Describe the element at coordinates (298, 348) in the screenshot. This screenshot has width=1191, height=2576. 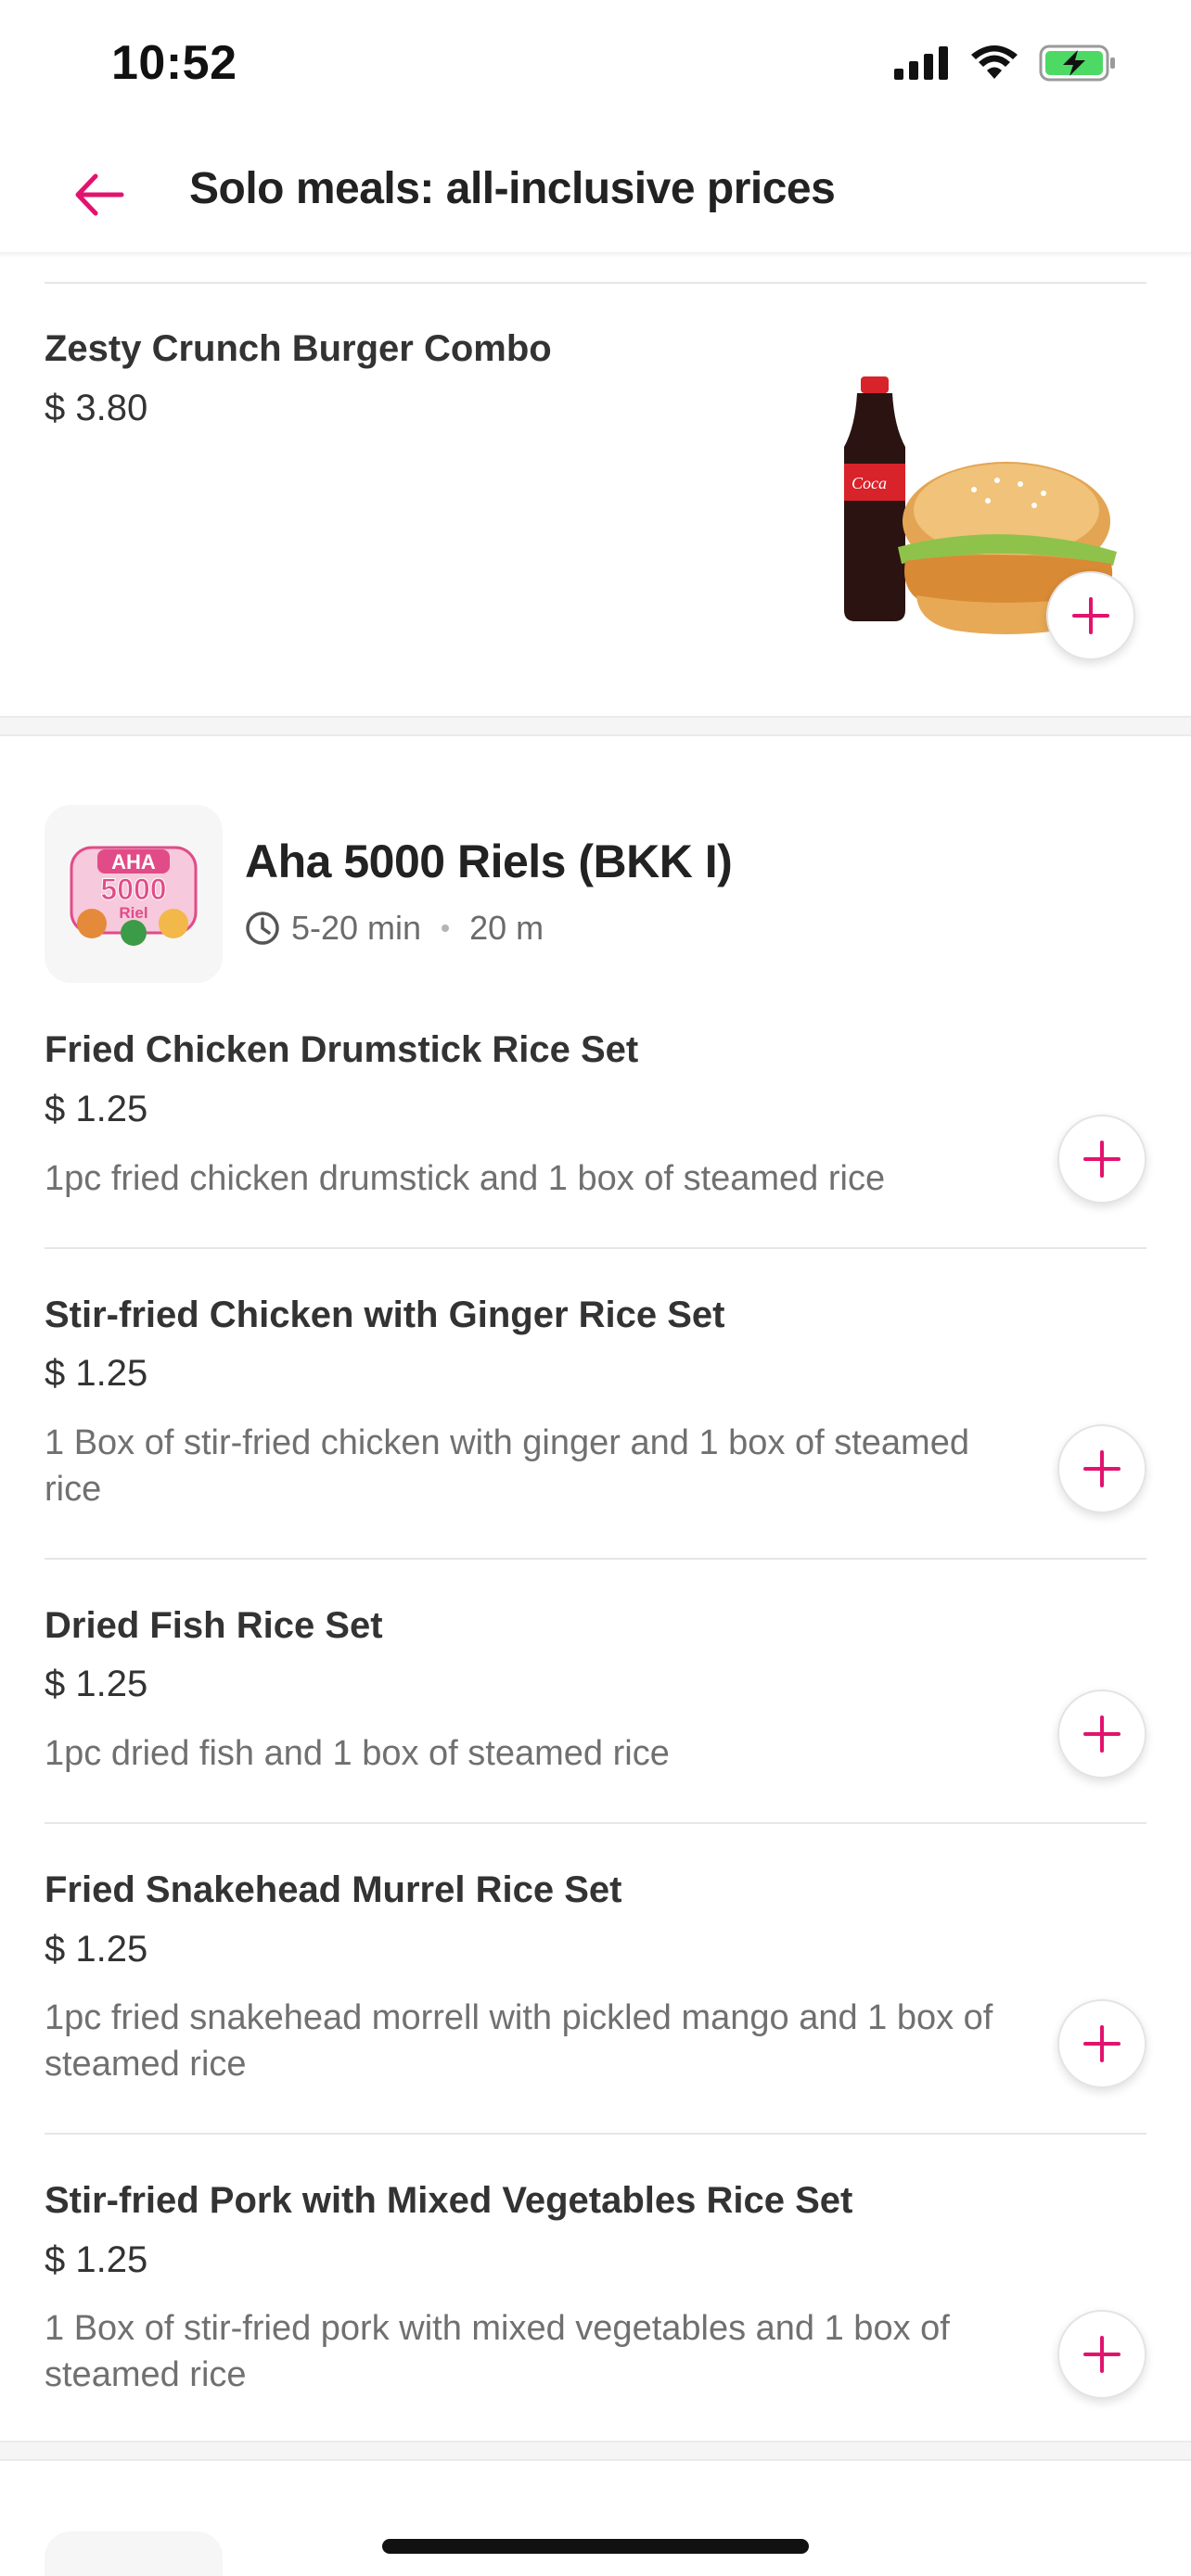
I see `item-name: Zesty Crunch Burger Combo` at that location.